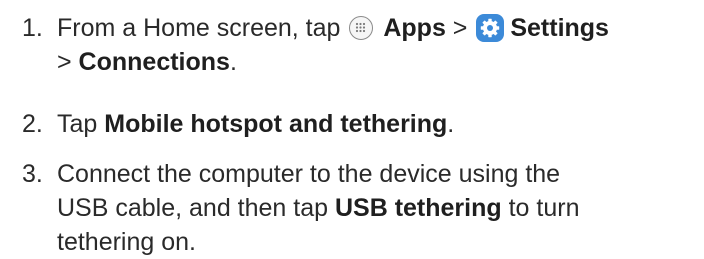 This screenshot has height=259, width=704. Describe the element at coordinates (490, 28) in the screenshot. I see `settings-gear-icon` at that location.